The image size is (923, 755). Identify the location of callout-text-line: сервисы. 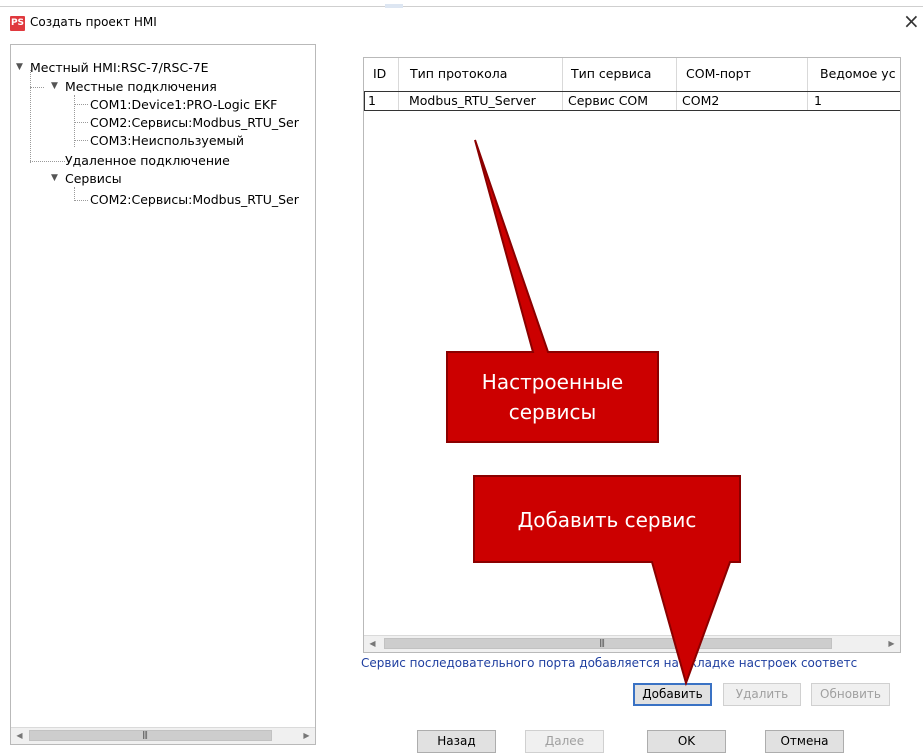
(552, 412).